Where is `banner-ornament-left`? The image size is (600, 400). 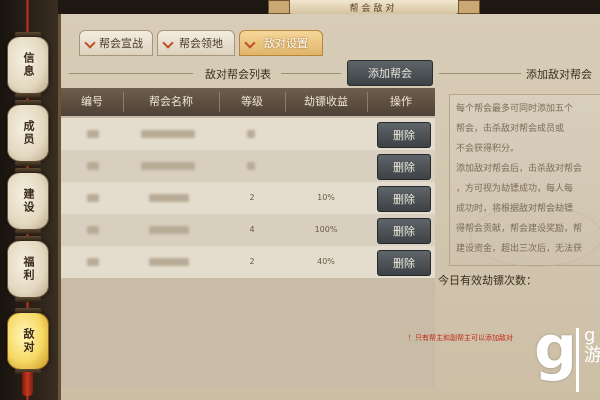 banner-ornament-left is located at coordinates (279, 7).